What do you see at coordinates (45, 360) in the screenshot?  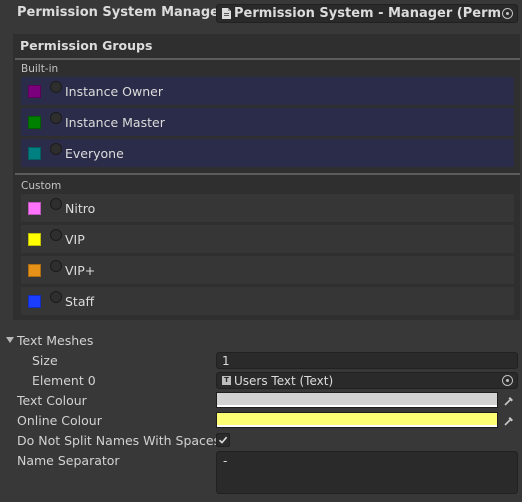 I see `size-label: Size` at bounding box center [45, 360].